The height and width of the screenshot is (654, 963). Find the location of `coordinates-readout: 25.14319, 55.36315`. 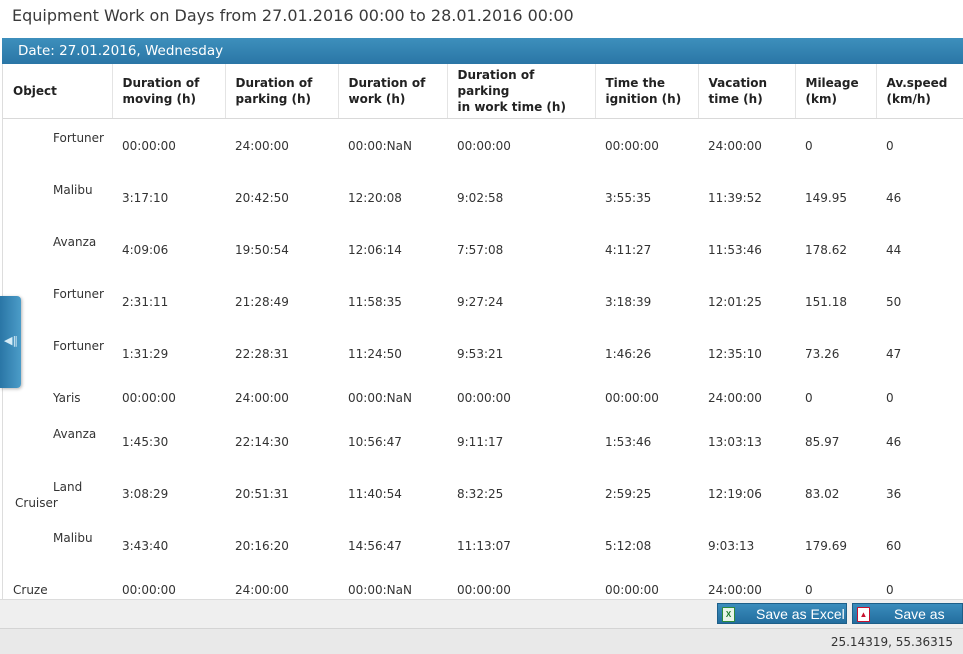

coordinates-readout: 25.14319, 55.36315 is located at coordinates (891, 642).